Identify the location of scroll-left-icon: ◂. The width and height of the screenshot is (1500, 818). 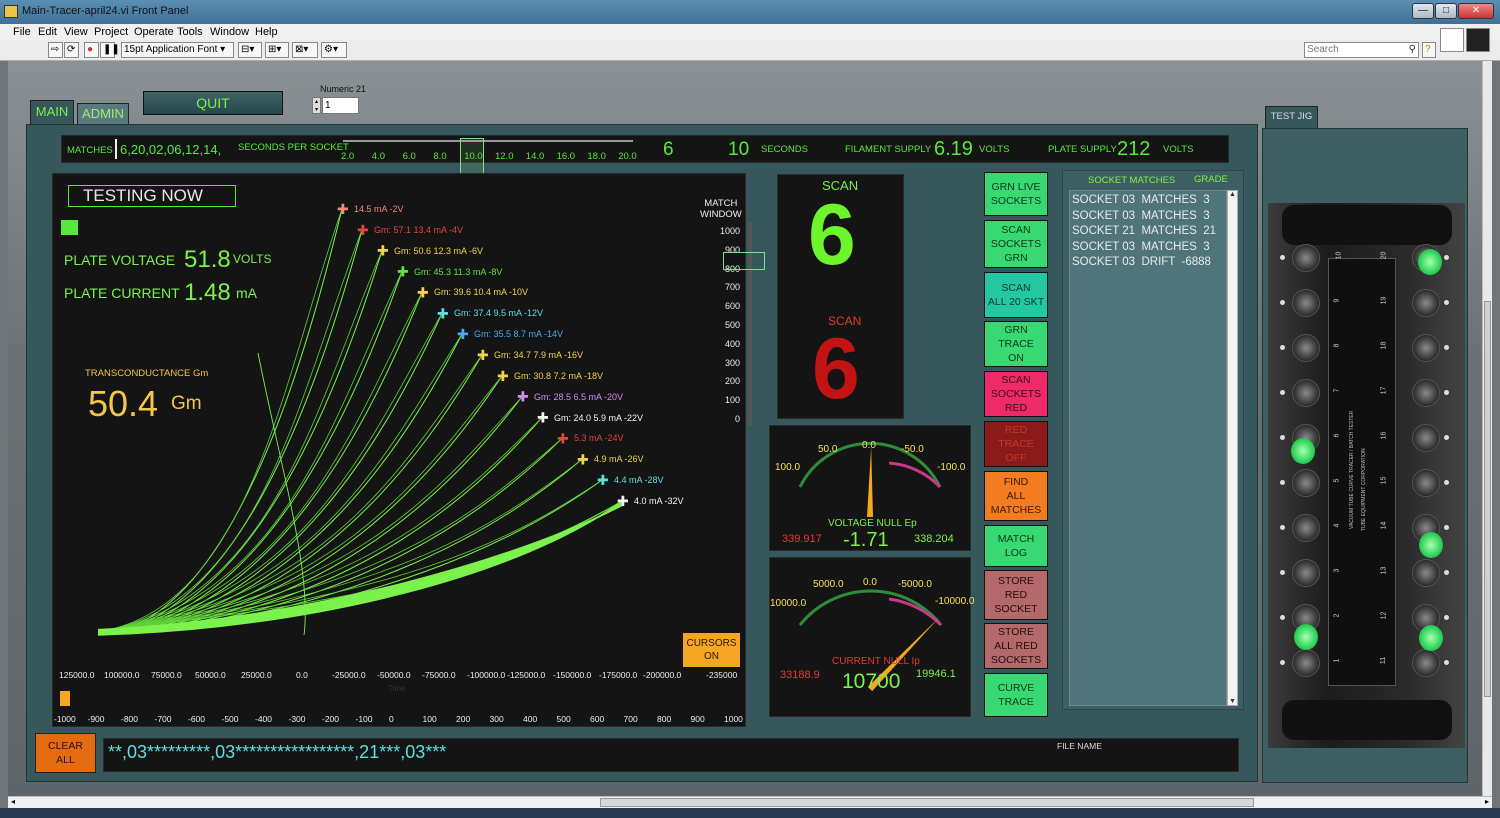
(13, 801).